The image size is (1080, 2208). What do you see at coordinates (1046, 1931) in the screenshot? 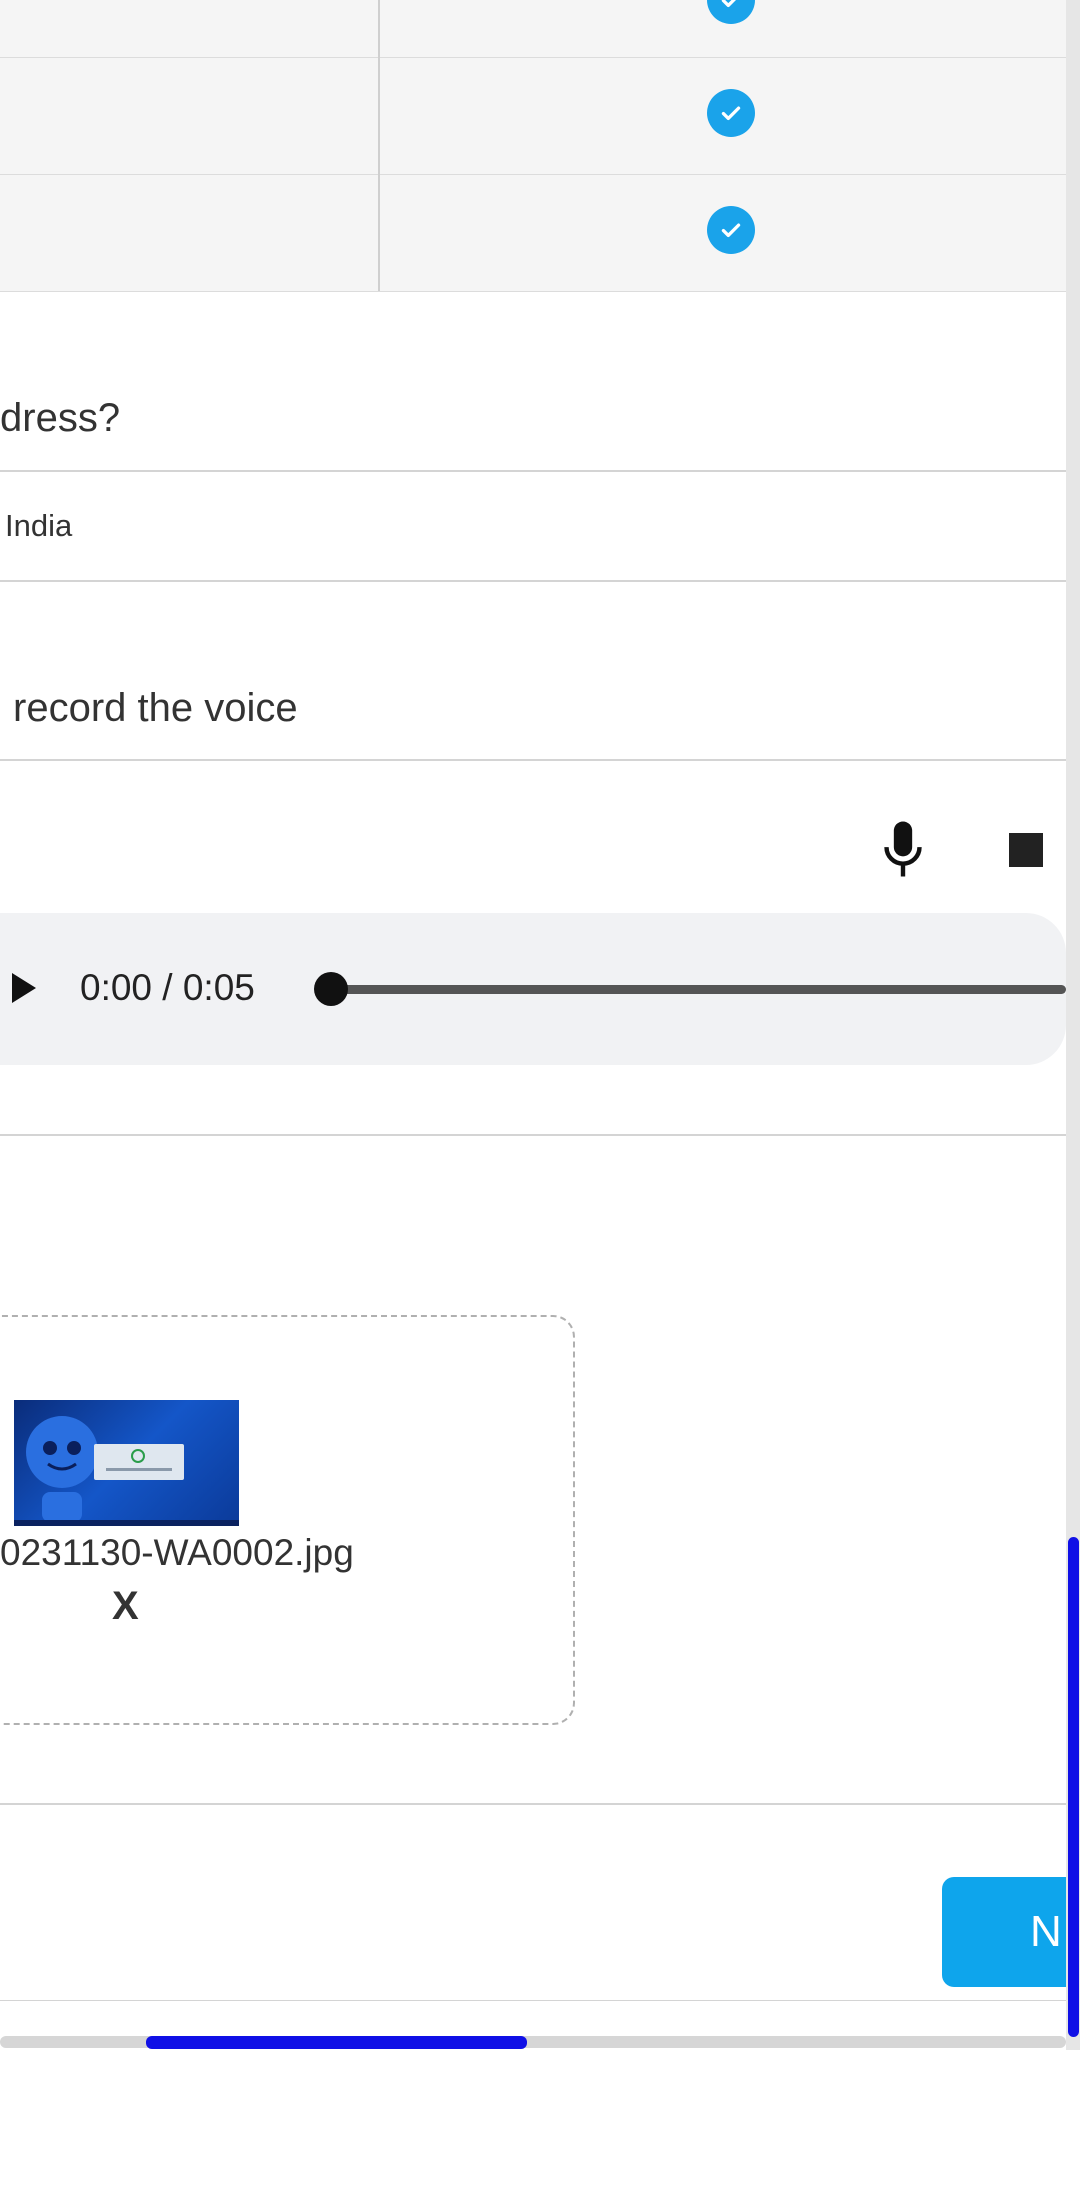
I see `next-button-label: N` at bounding box center [1046, 1931].